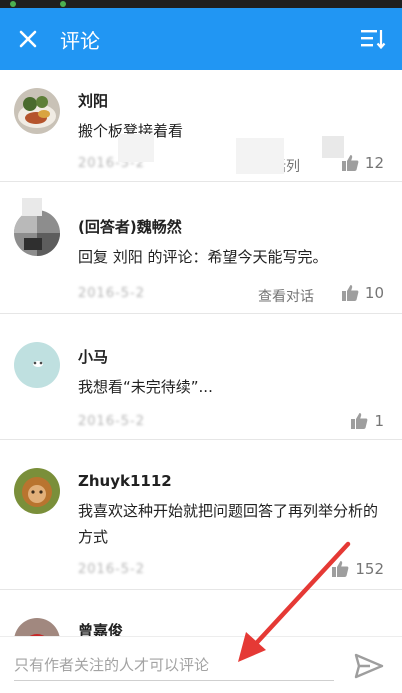  Describe the element at coordinates (362, 293) in the screenshot. I see `like-button: 10` at that location.